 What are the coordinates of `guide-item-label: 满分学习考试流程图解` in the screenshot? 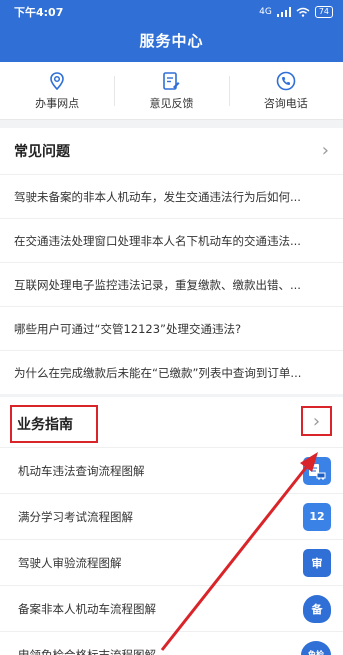 It's located at (75, 516).